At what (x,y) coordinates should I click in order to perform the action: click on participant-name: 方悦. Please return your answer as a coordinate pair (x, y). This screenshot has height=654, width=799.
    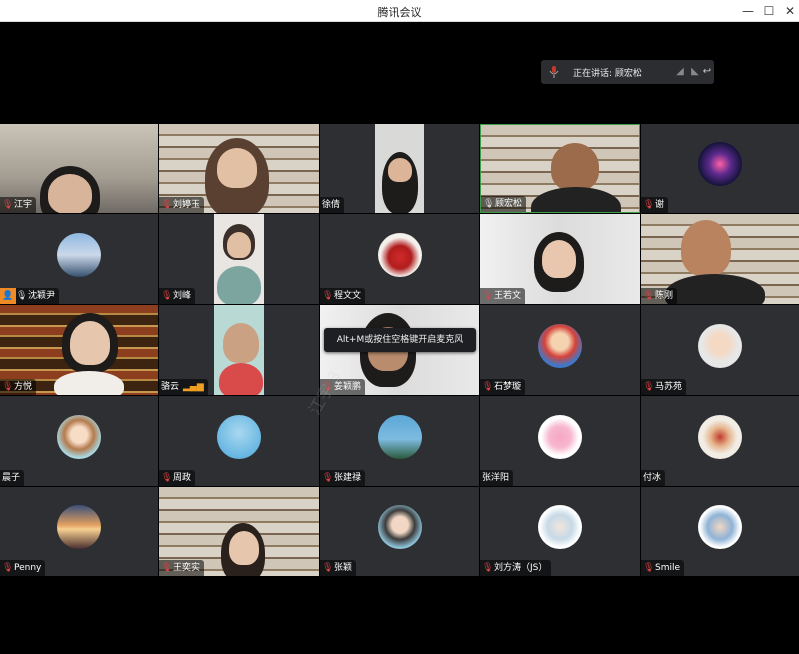
    Looking at the image, I should click on (23, 387).